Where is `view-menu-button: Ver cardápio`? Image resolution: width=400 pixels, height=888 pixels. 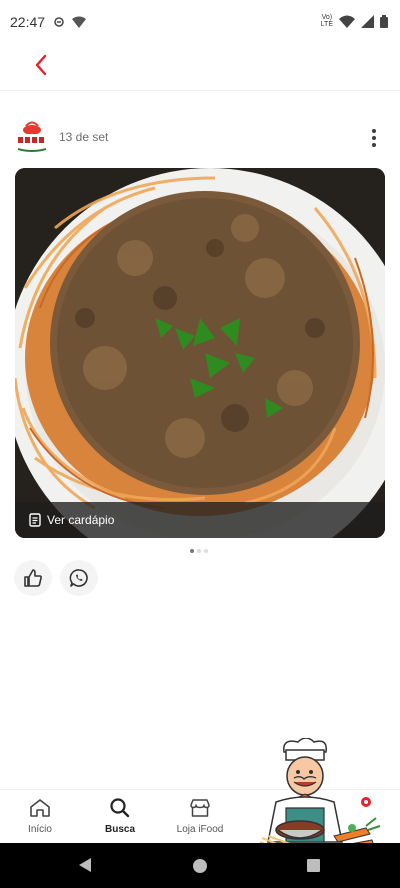
view-menu-button: Ver cardápio is located at coordinates (200, 520).